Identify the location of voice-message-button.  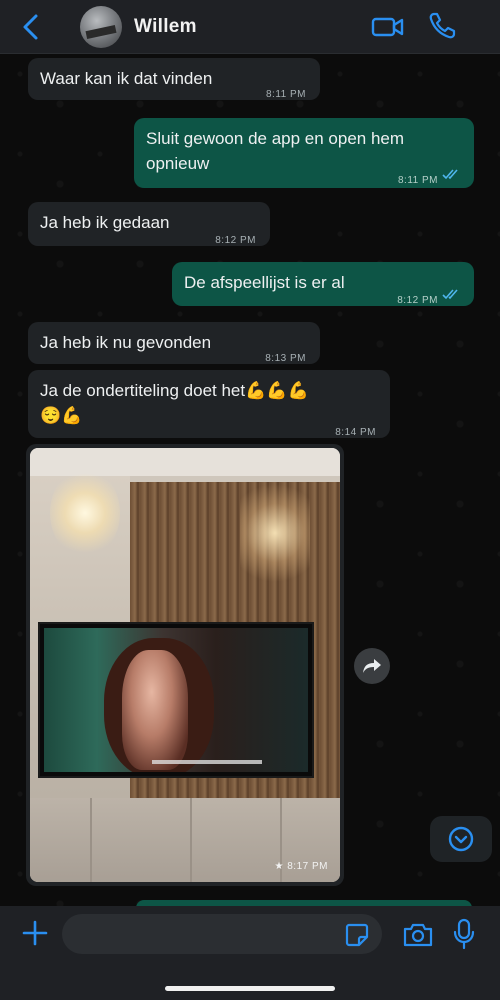
(464, 934).